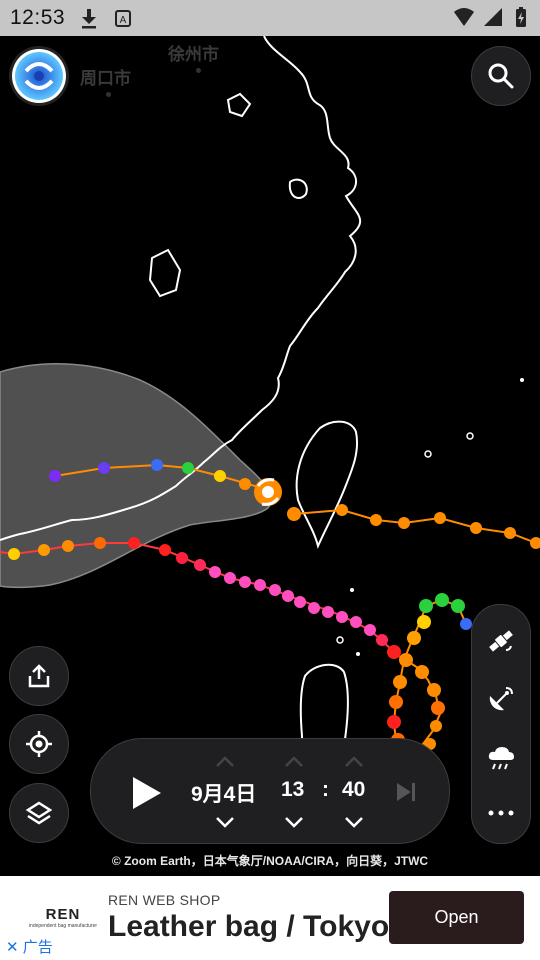 The image size is (540, 960). I want to click on status-system-icons, so click(492, 20).